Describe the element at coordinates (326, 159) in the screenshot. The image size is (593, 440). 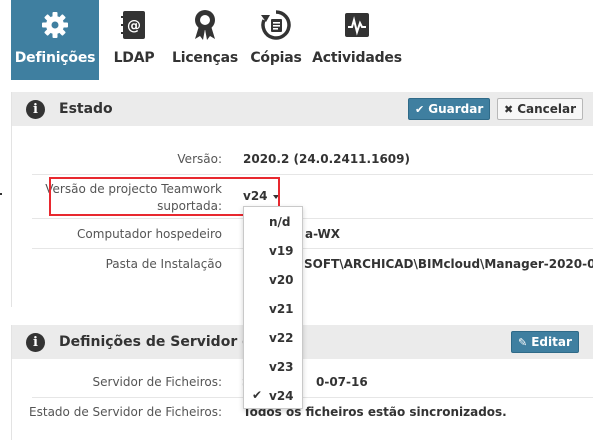
I see `version-value: 2020.2 (24.0.2411.1609)` at that location.